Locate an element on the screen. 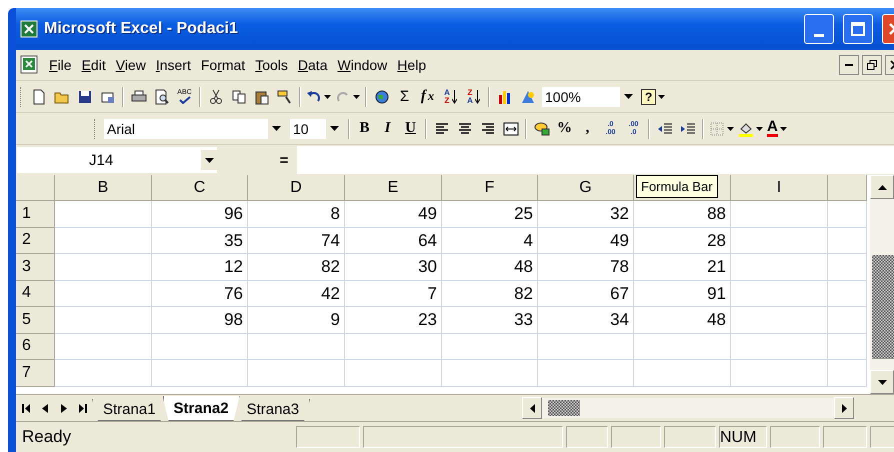  menu-item: Data is located at coordinates (312, 65).